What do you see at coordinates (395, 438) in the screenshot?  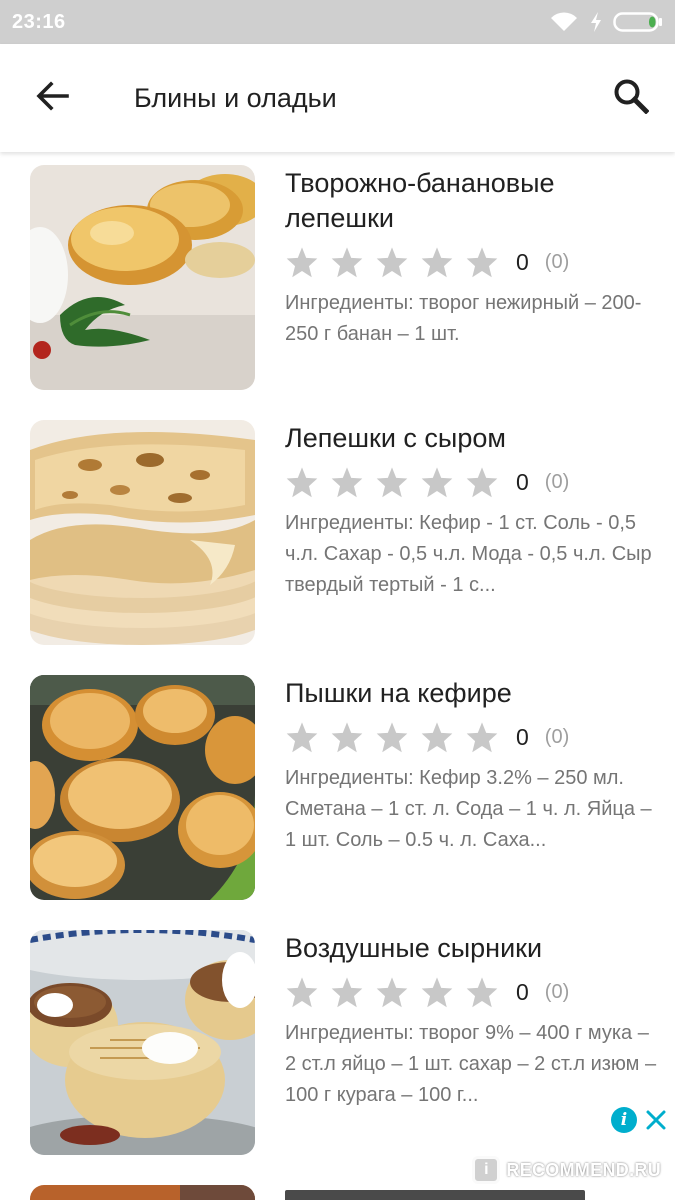 I see `recipe-title: Лепешки с сыром` at bounding box center [395, 438].